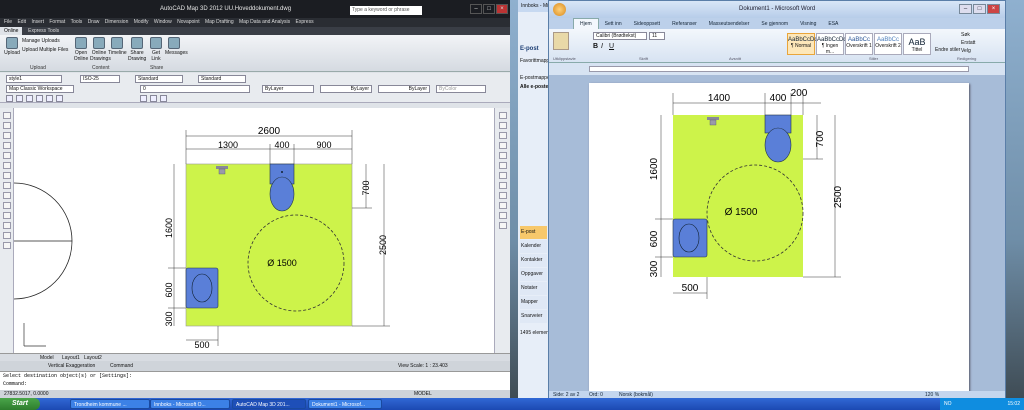  Describe the element at coordinates (176, 46) in the screenshot. I see `messages-button: Messages` at that location.